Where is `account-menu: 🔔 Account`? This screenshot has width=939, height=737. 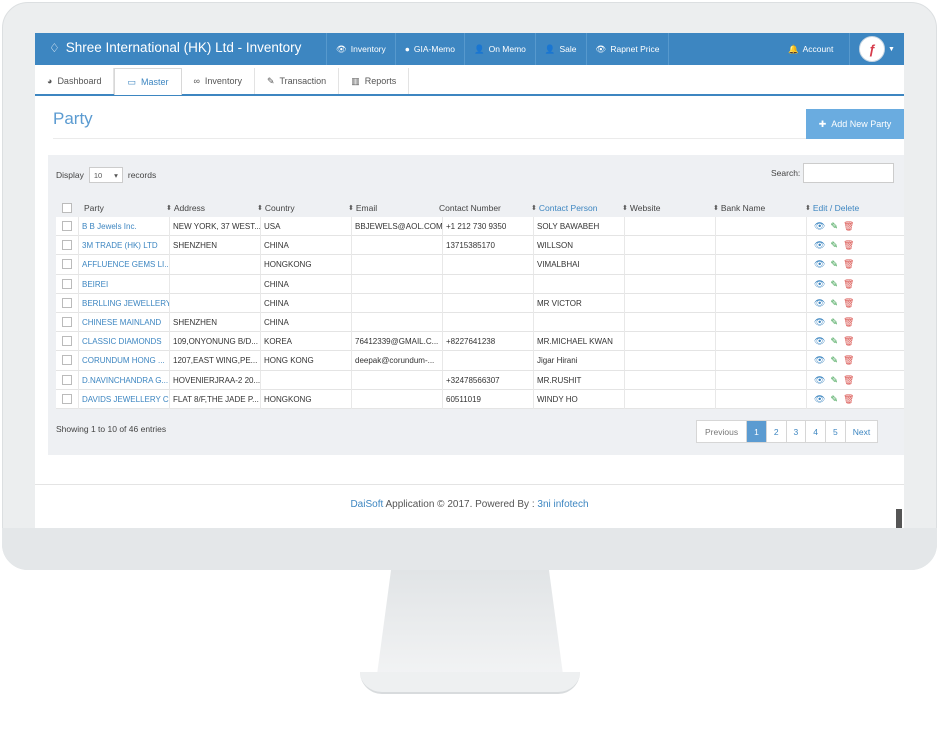
account-menu: 🔔 Account is located at coordinates (810, 49).